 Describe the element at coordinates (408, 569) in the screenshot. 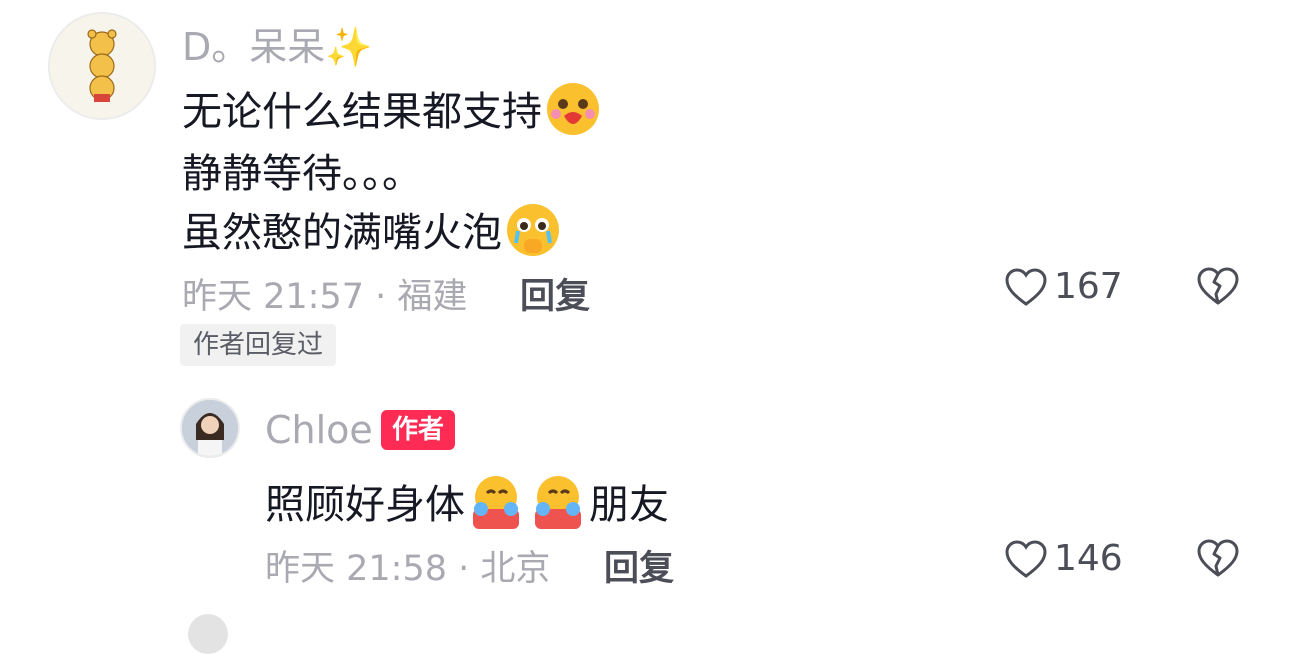

I see `reply-time-location: 昨天 21:58 · 北京` at that location.